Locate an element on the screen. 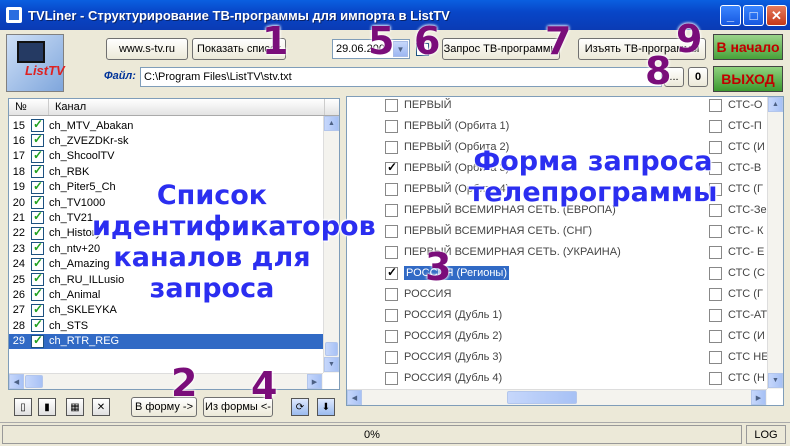 This screenshot has width=790, height=446. delete-icon-button: ✕ is located at coordinates (101, 407).